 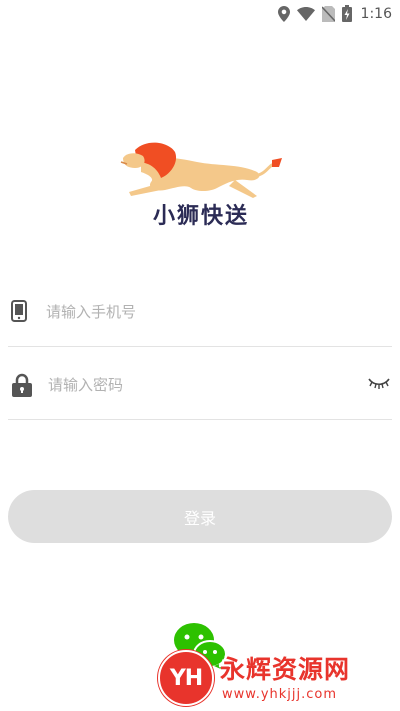 What do you see at coordinates (22, 385) in the screenshot?
I see `lock-icon` at bounding box center [22, 385].